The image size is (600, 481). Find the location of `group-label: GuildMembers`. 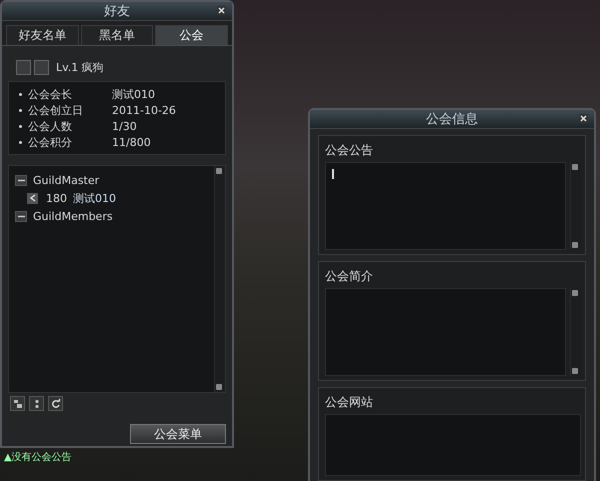

group-label: GuildMembers is located at coordinates (73, 216).